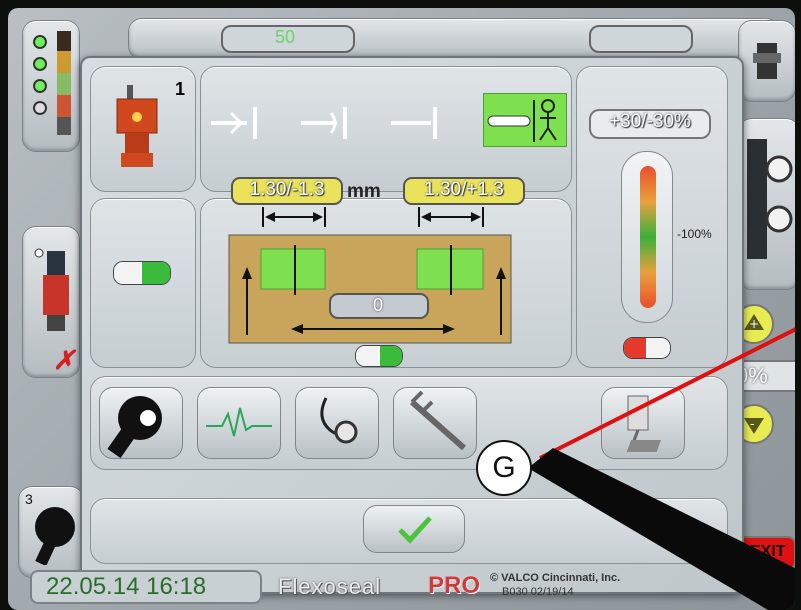 The width and height of the screenshot is (801, 610). I want to click on pressure-gauges-icon, so click(770, 199).